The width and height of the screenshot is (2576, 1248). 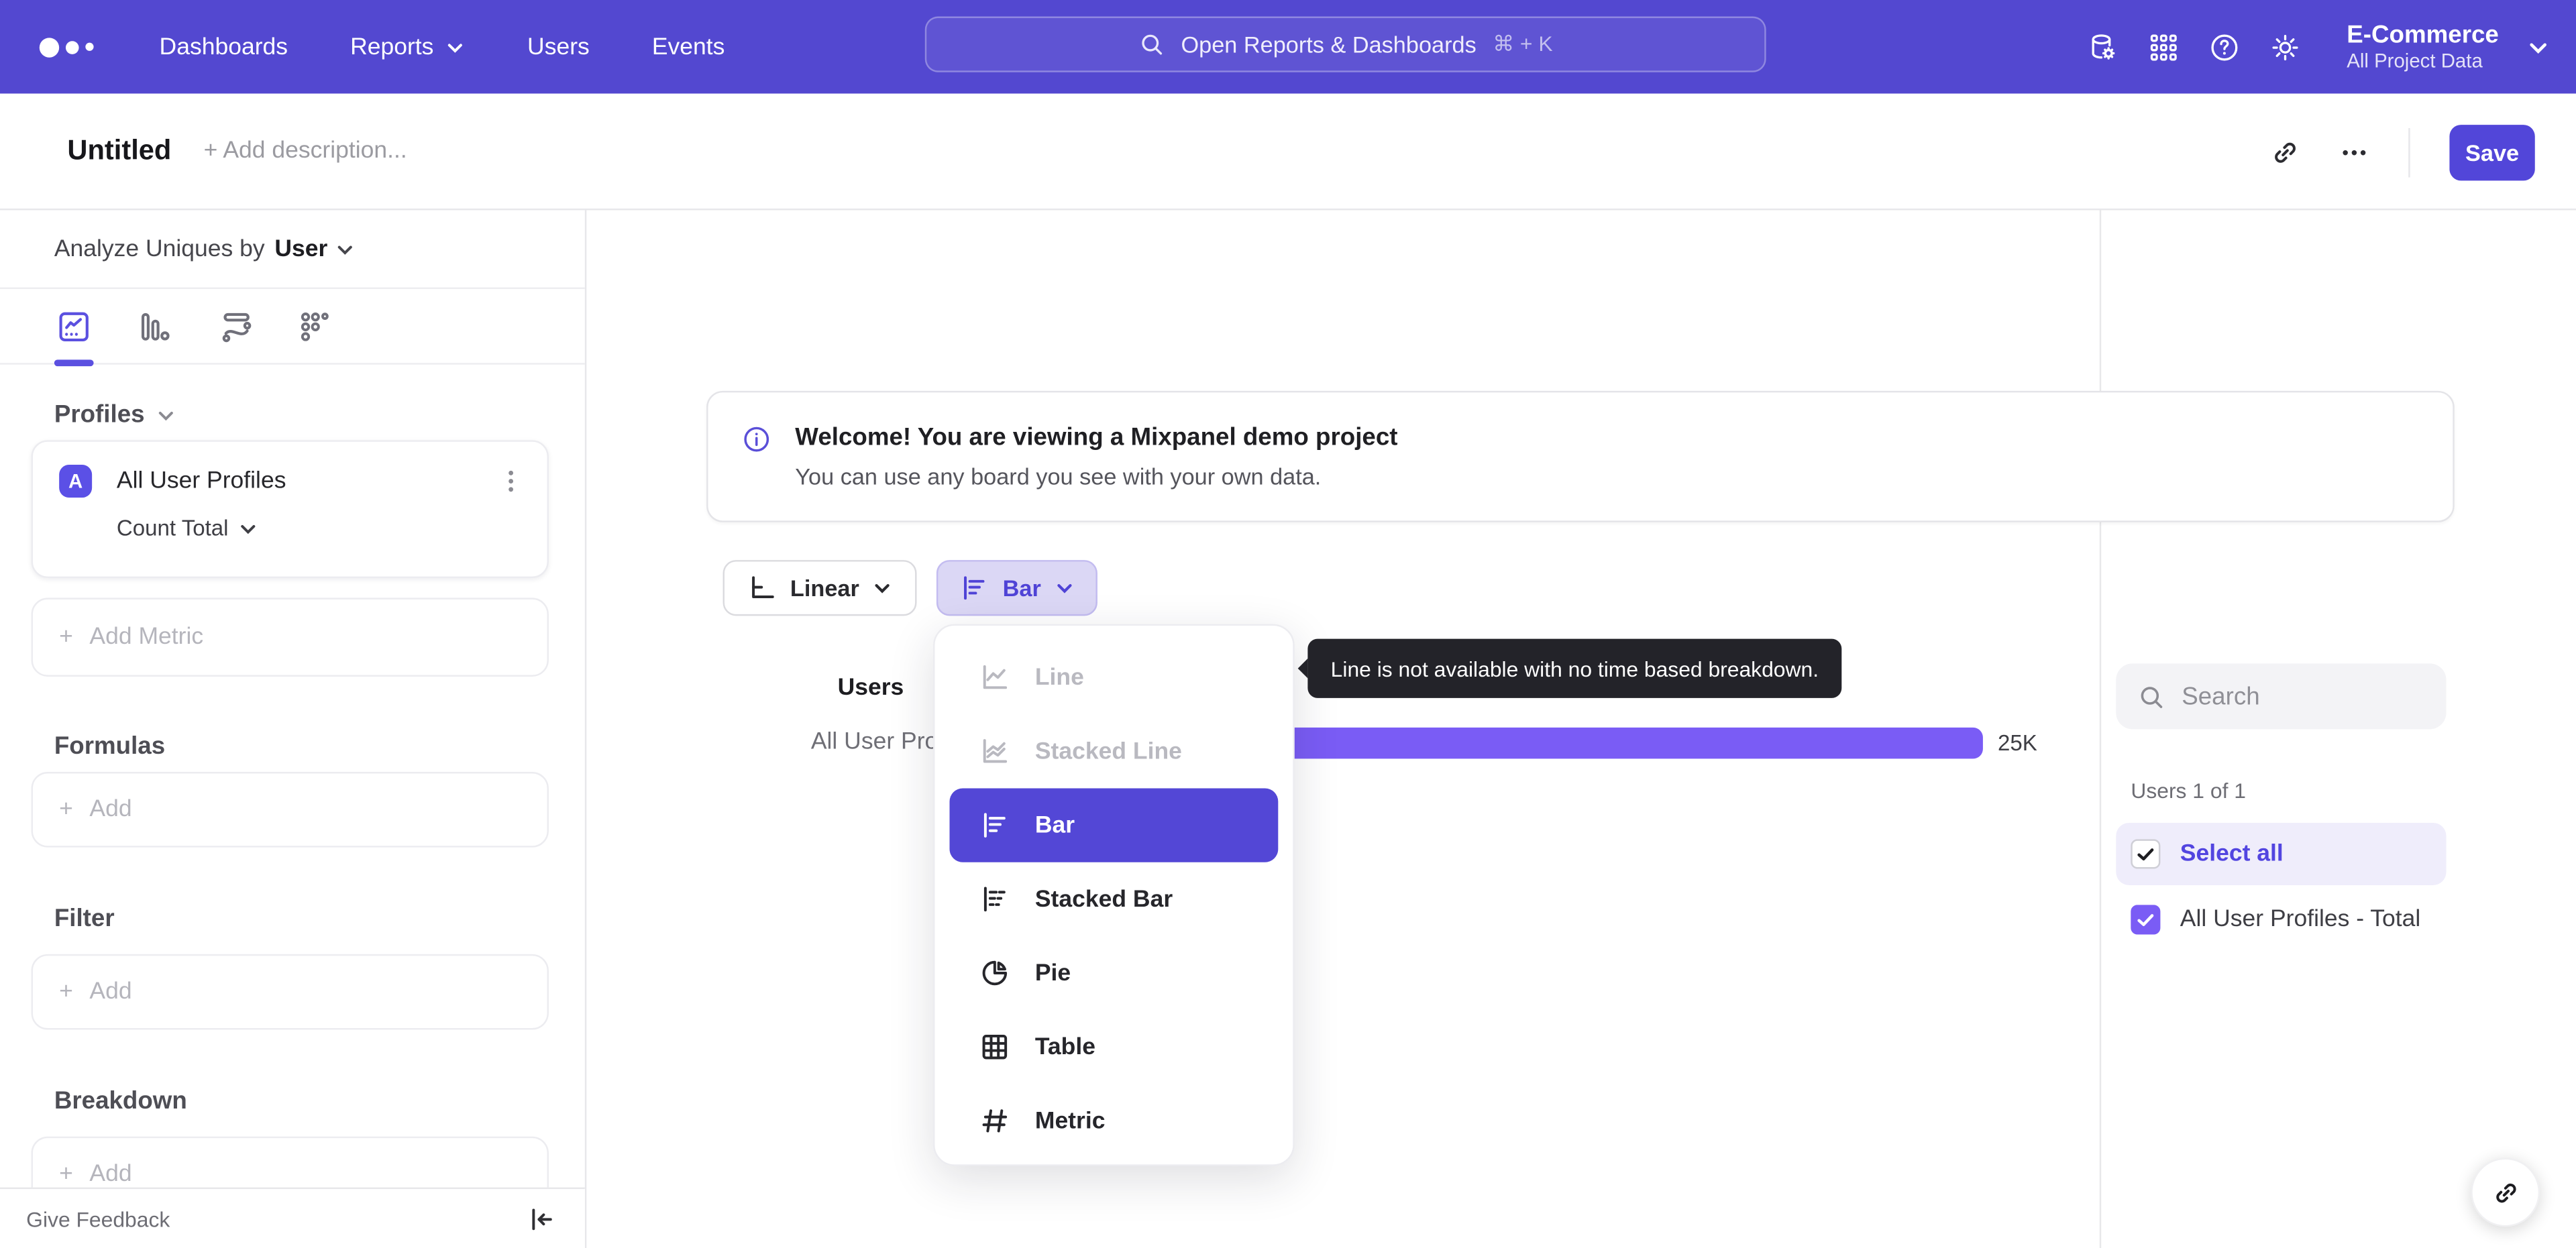 I want to click on breakdown-header-label: Breakdown, so click(x=120, y=1101).